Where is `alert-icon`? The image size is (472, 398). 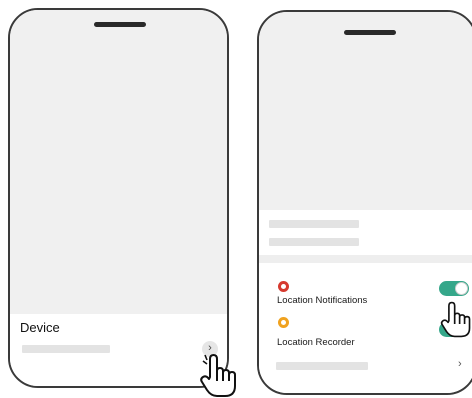
alert-icon is located at coordinates (283, 286).